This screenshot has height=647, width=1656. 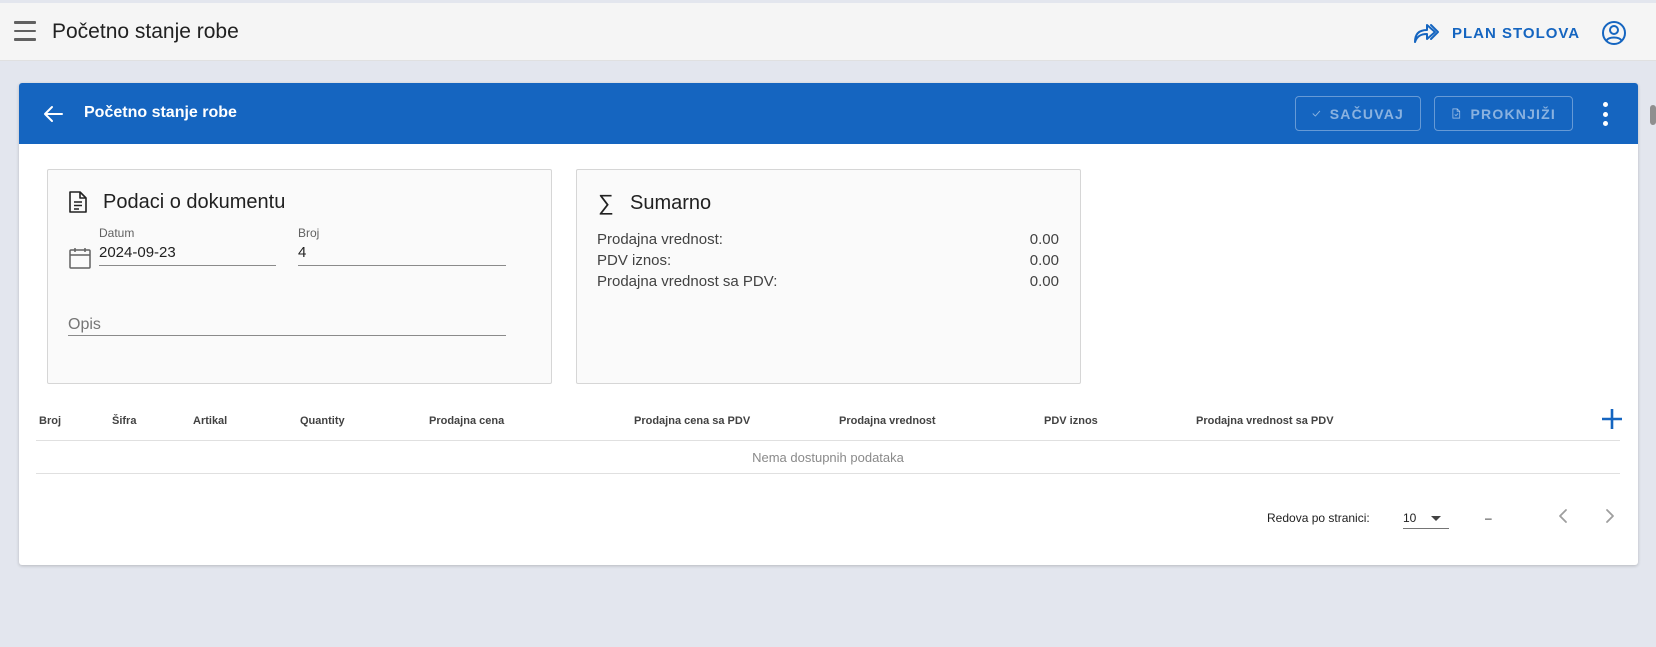 What do you see at coordinates (828, 457) in the screenshot?
I see `empty-table-message: Nema dostupnih podataka` at bounding box center [828, 457].